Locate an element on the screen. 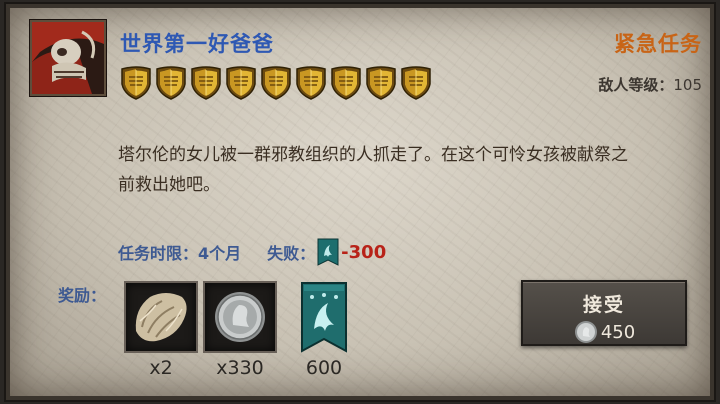 The width and height of the screenshot is (720, 404). quest-description: 塔尔伦的女儿被一群邪教组织的人抓走了。在这个可怜女孩被献祭之前救出她吧。 is located at coordinates (373, 170).